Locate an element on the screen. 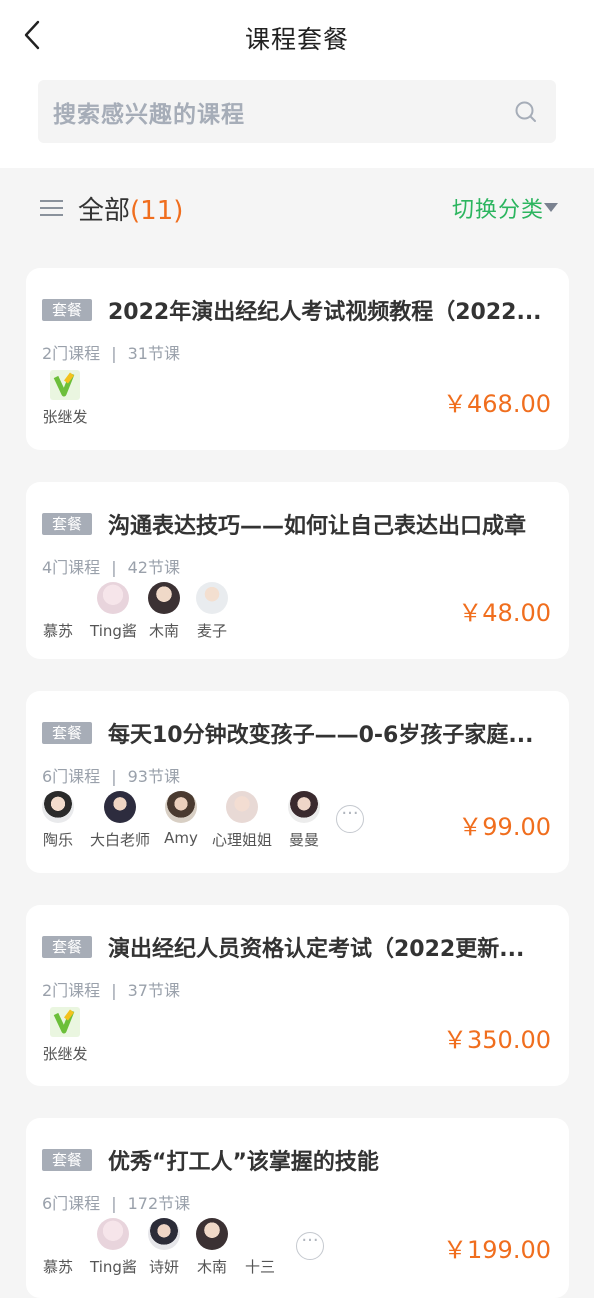 The image size is (594, 1298). course-meta: 2门课程 | 31节课 is located at coordinates (111, 352).